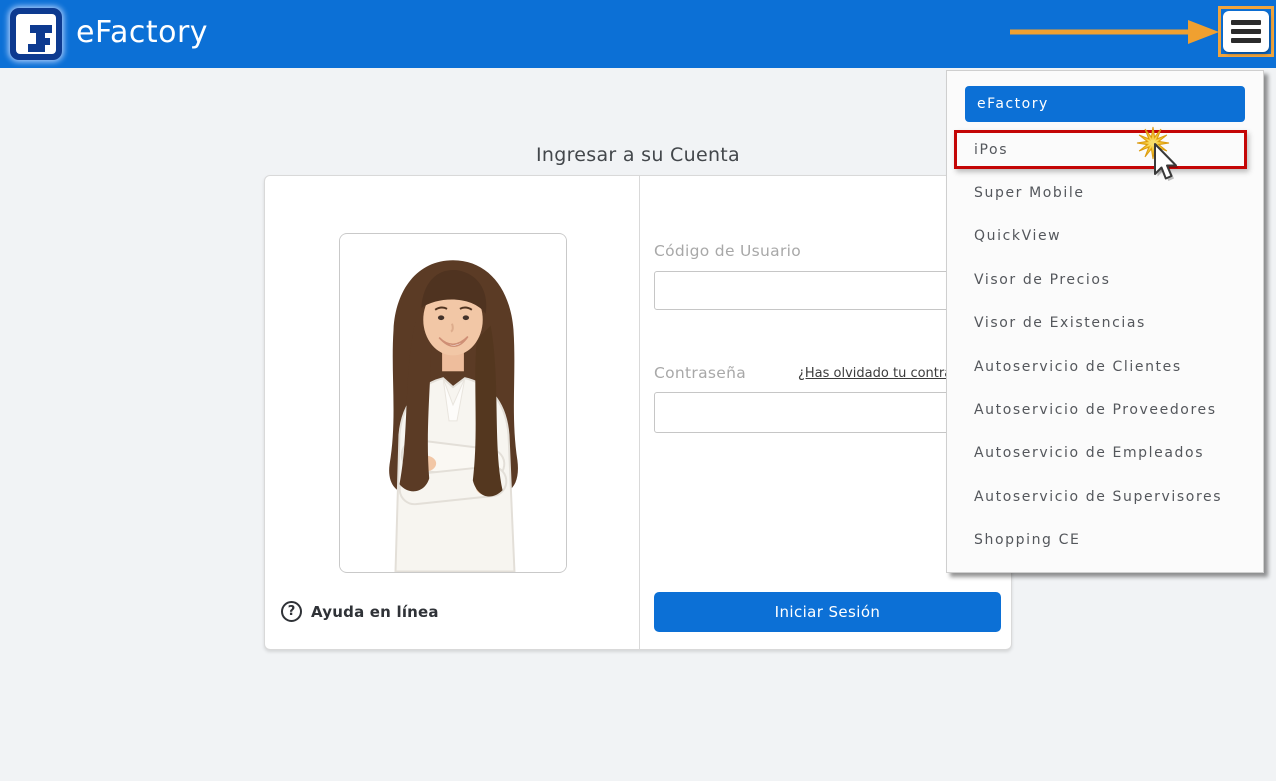 The width and height of the screenshot is (1276, 781). What do you see at coordinates (1105, 323) in the screenshot?
I see `menu-item-visor-de-existencias: Visor de Existencias` at bounding box center [1105, 323].